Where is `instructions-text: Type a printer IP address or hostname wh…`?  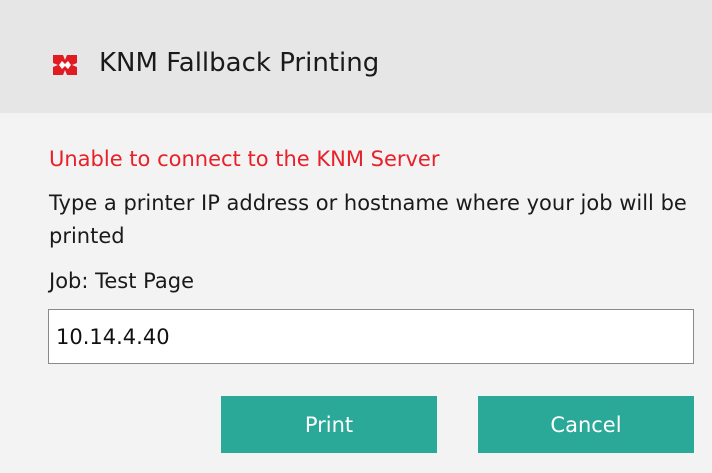
instructions-text: Type a printer IP address or hostname wh… is located at coordinates (368, 219).